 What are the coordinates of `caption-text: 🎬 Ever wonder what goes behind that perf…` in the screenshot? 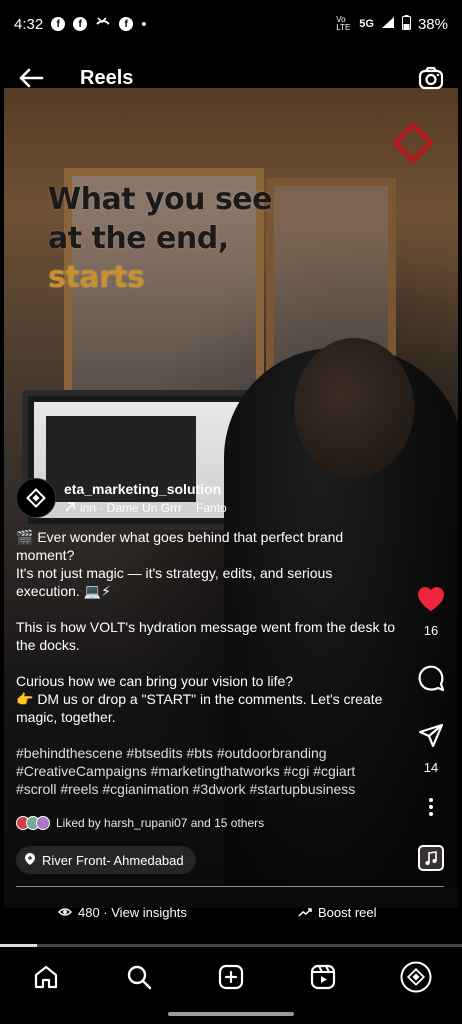 It's located at (180, 546).